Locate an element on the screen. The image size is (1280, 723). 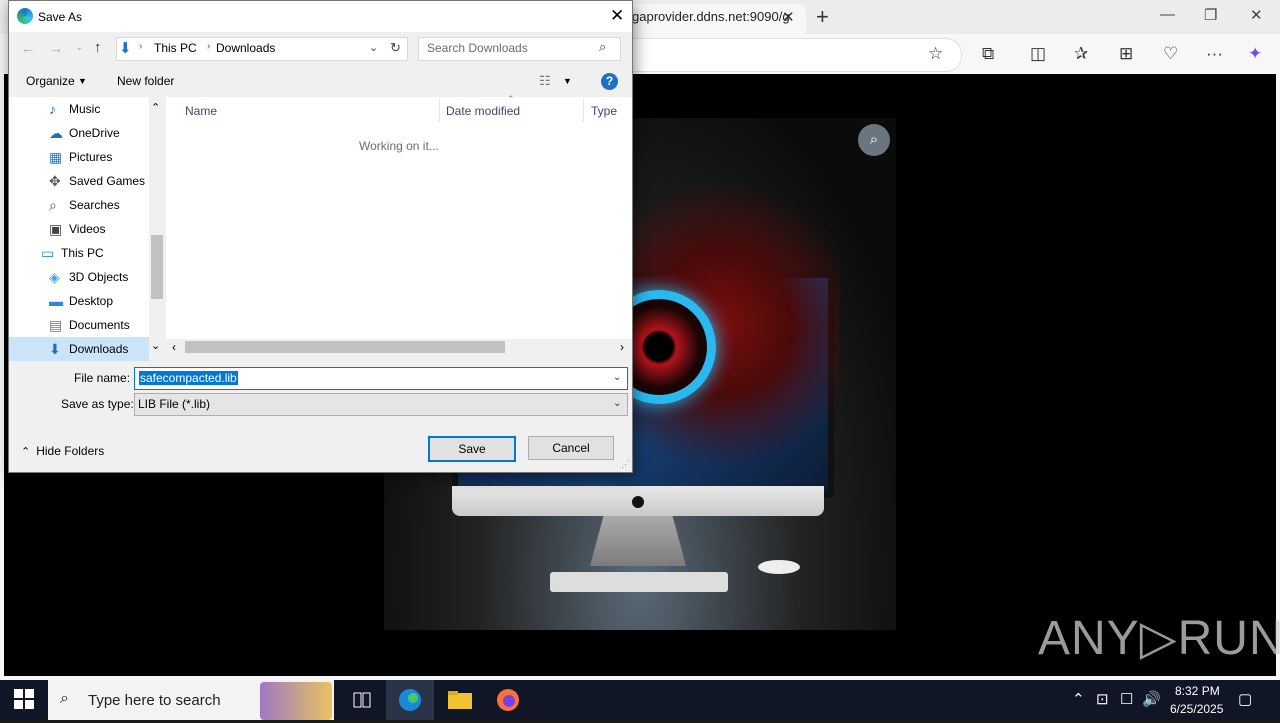
more-icon: ··· is located at coordinates (1214, 54).